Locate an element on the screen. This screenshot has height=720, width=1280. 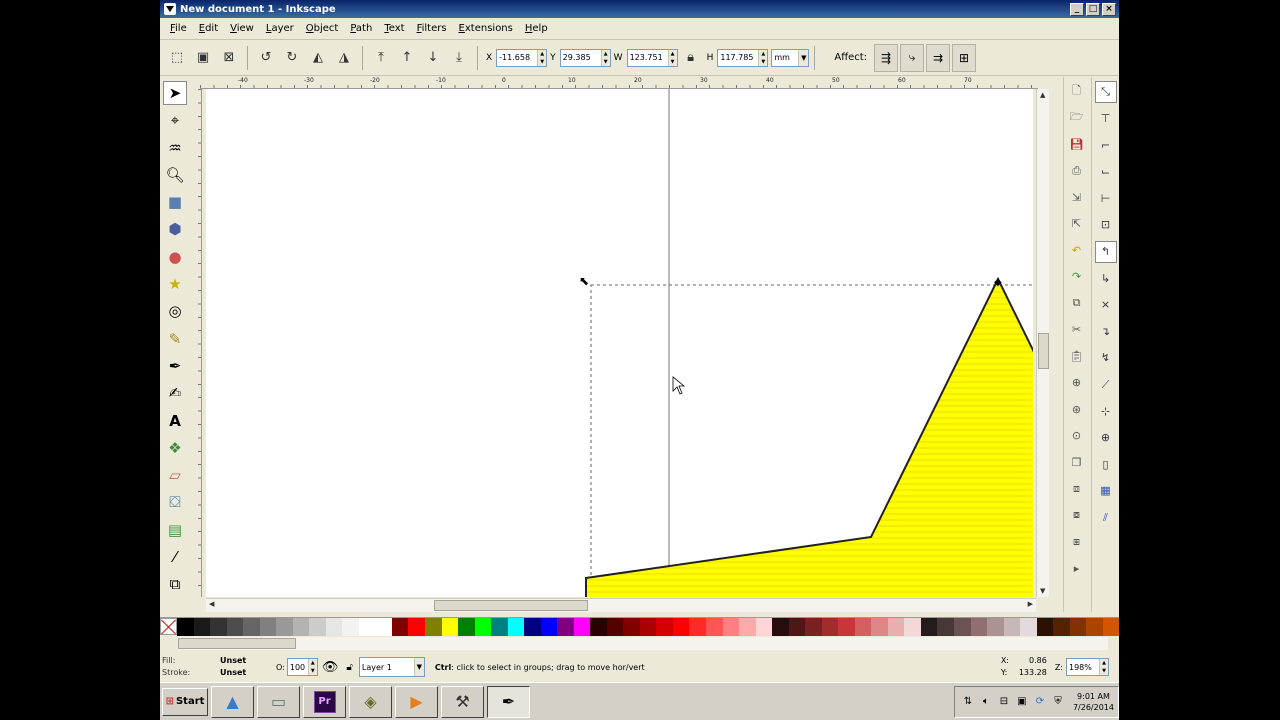
group-icon: ⧆ is located at coordinates (1077, 542).